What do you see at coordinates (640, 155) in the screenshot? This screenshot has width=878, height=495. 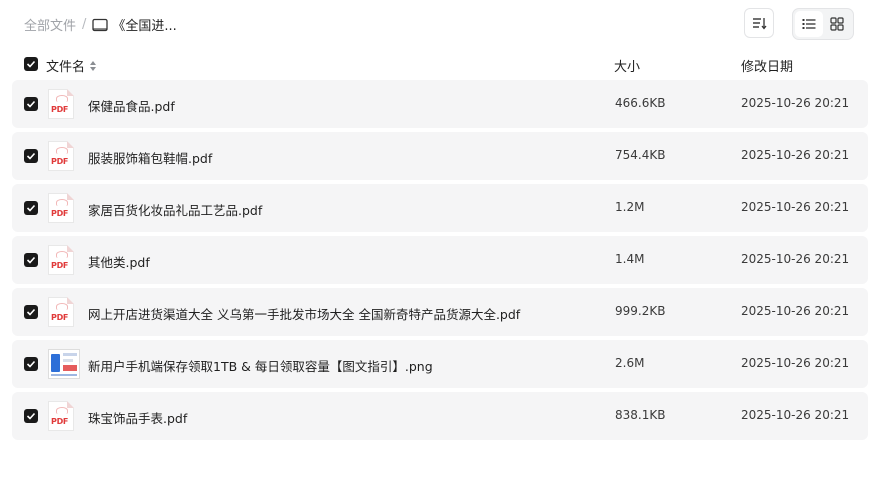 I see `file-size: 754.4KB` at bounding box center [640, 155].